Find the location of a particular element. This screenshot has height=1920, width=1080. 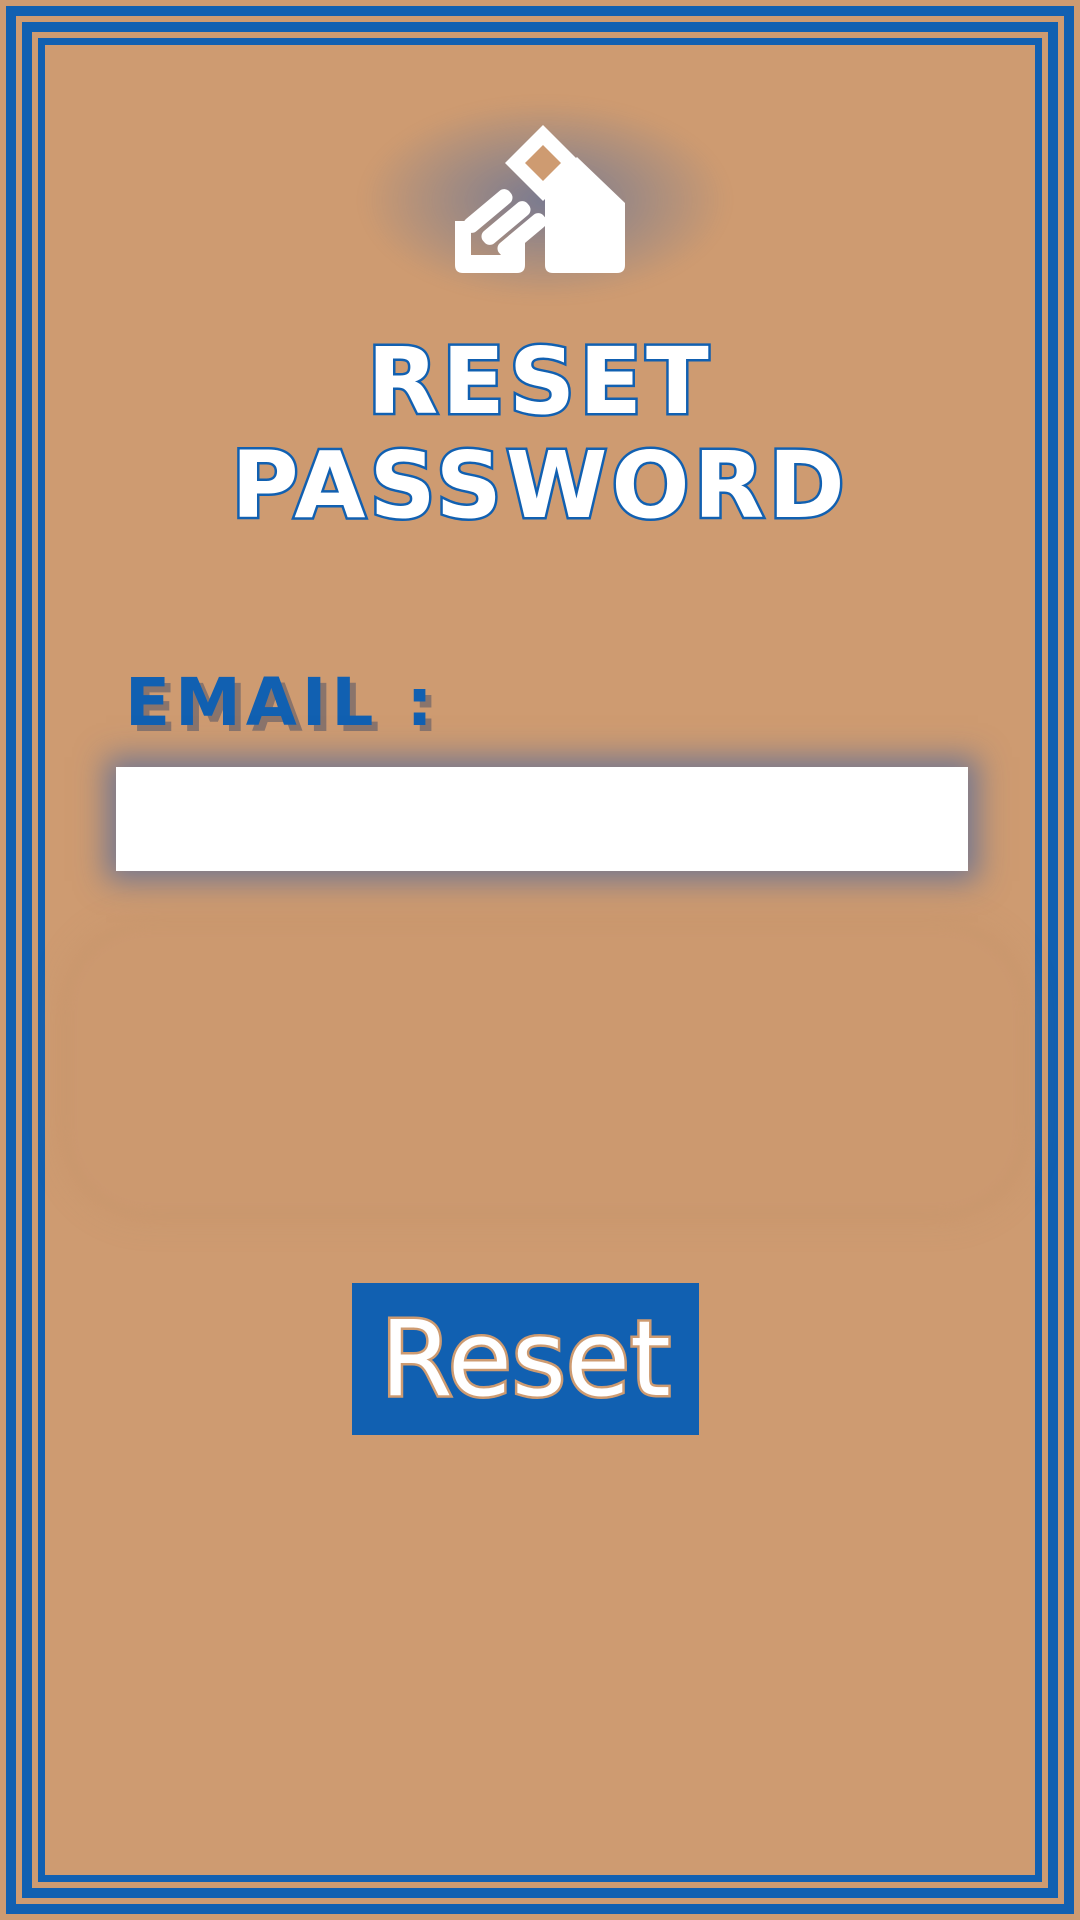

blurred-panel is located at coordinates (545, 1070).